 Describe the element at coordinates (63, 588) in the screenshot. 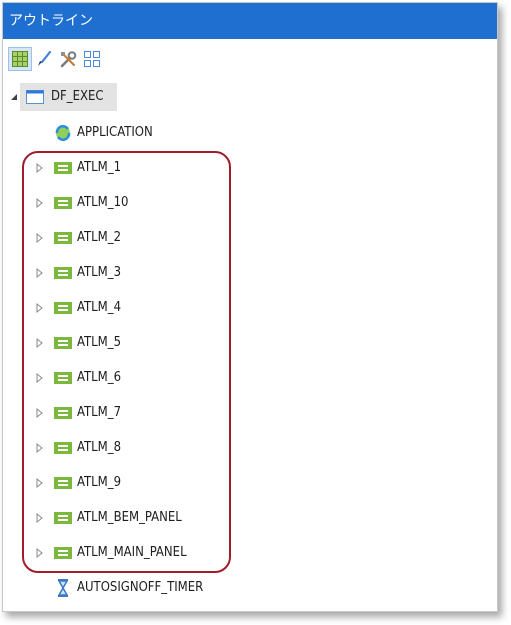

I see `hourglass-icon` at that location.